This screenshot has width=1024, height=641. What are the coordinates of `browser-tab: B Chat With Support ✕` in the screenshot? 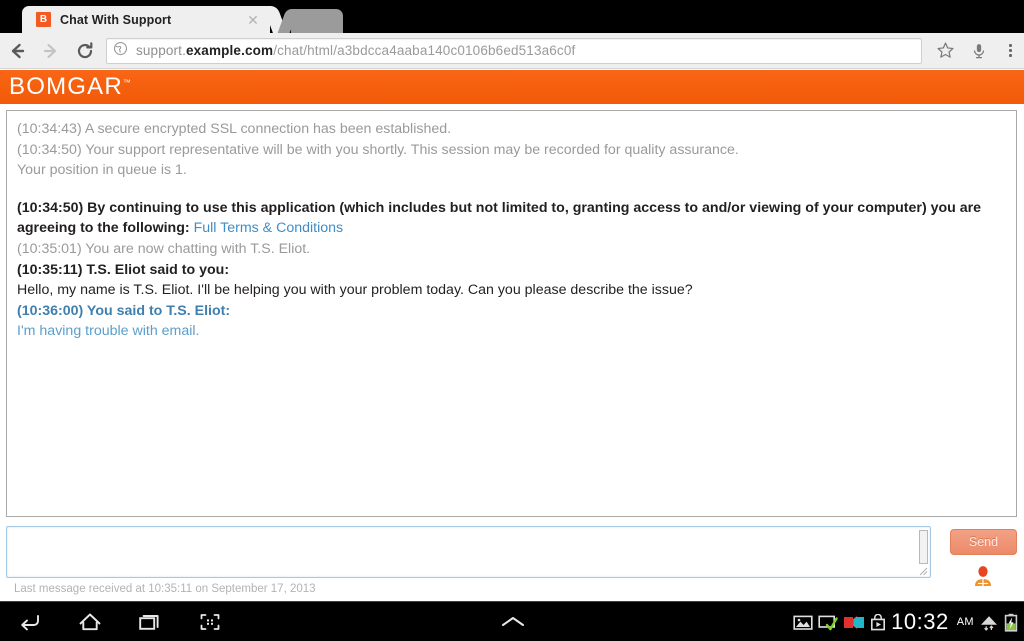 It's located at (146, 19).